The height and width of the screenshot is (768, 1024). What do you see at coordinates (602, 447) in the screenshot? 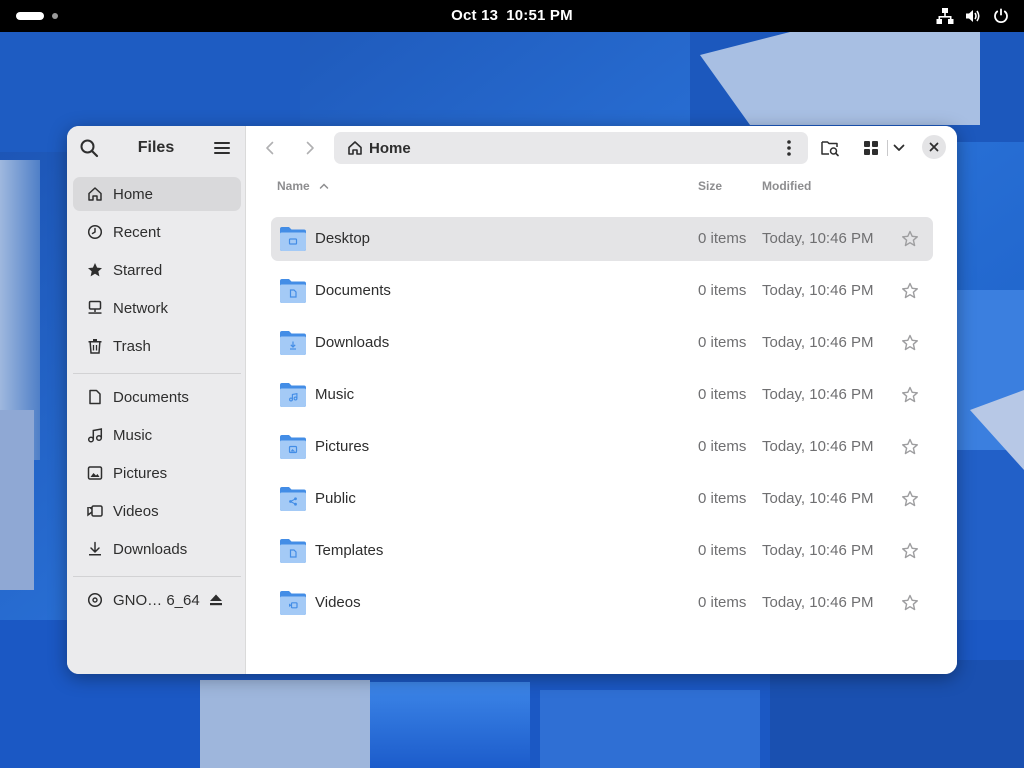
I see `file-row-pictures: Pictures 0 items Today, 10:46 PM` at bounding box center [602, 447].